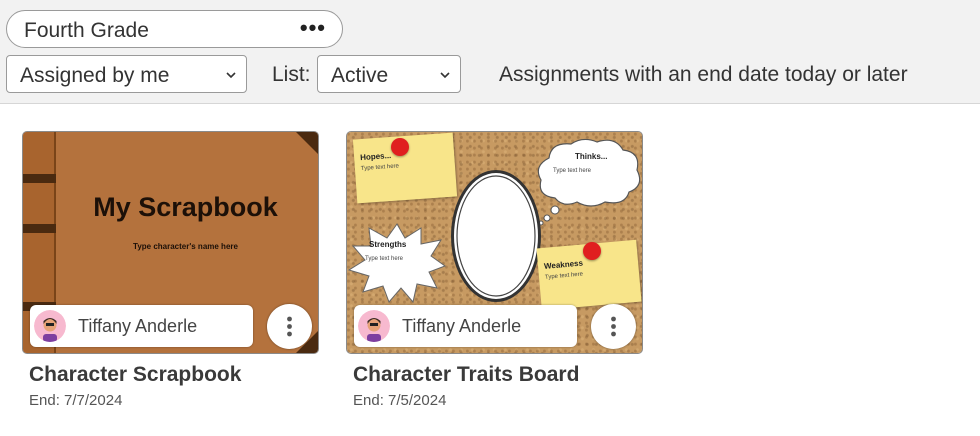 This screenshot has width=980, height=436. I want to click on list-filter-value: Active, so click(360, 75).